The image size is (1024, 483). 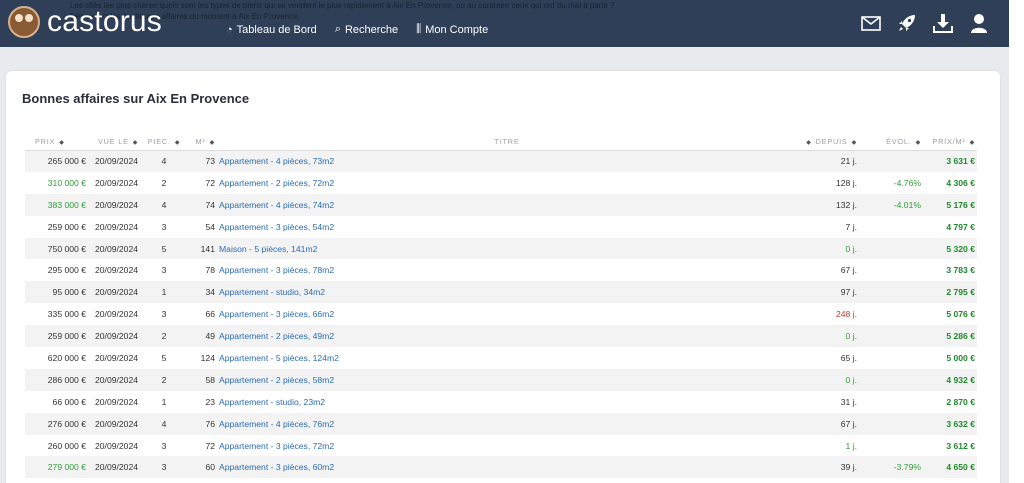 I want to click on cell-prix-value: 276 000 €, so click(x=66, y=423).